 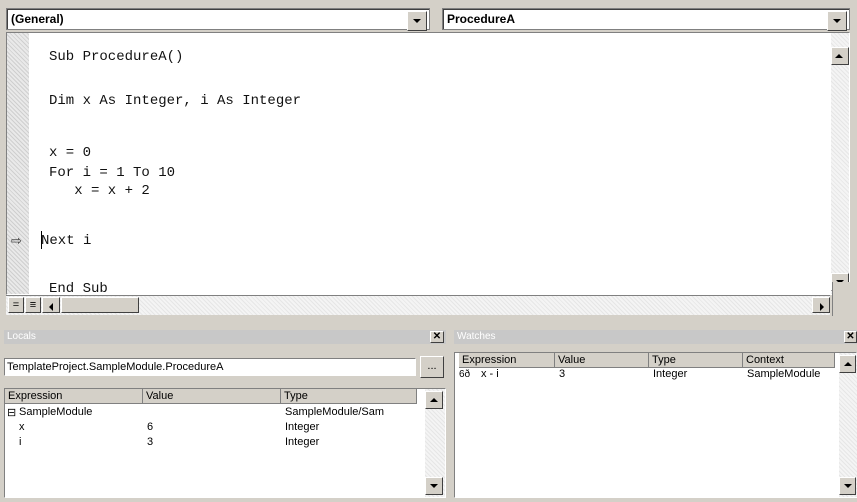 What do you see at coordinates (481, 19) in the screenshot?
I see `procedure-combo-value: ProcedureA` at bounding box center [481, 19].